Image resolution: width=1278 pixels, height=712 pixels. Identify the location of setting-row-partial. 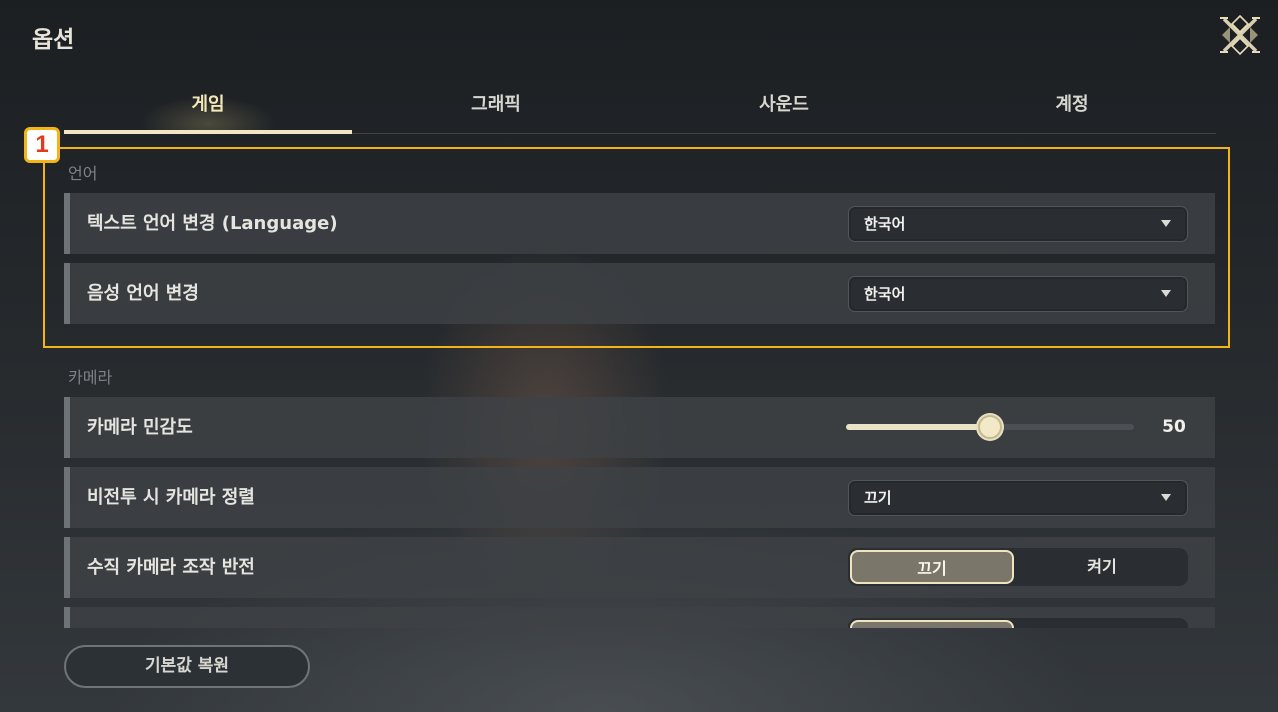
(639, 617).